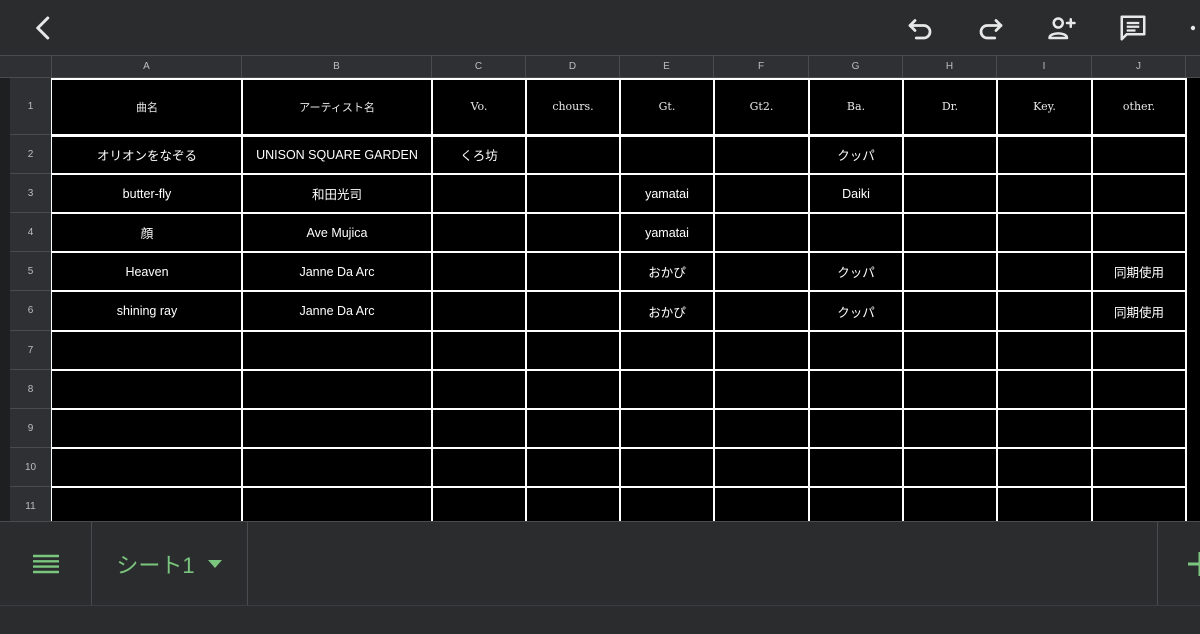  Describe the element at coordinates (573, 193) in the screenshot. I see `cell-d3` at that location.